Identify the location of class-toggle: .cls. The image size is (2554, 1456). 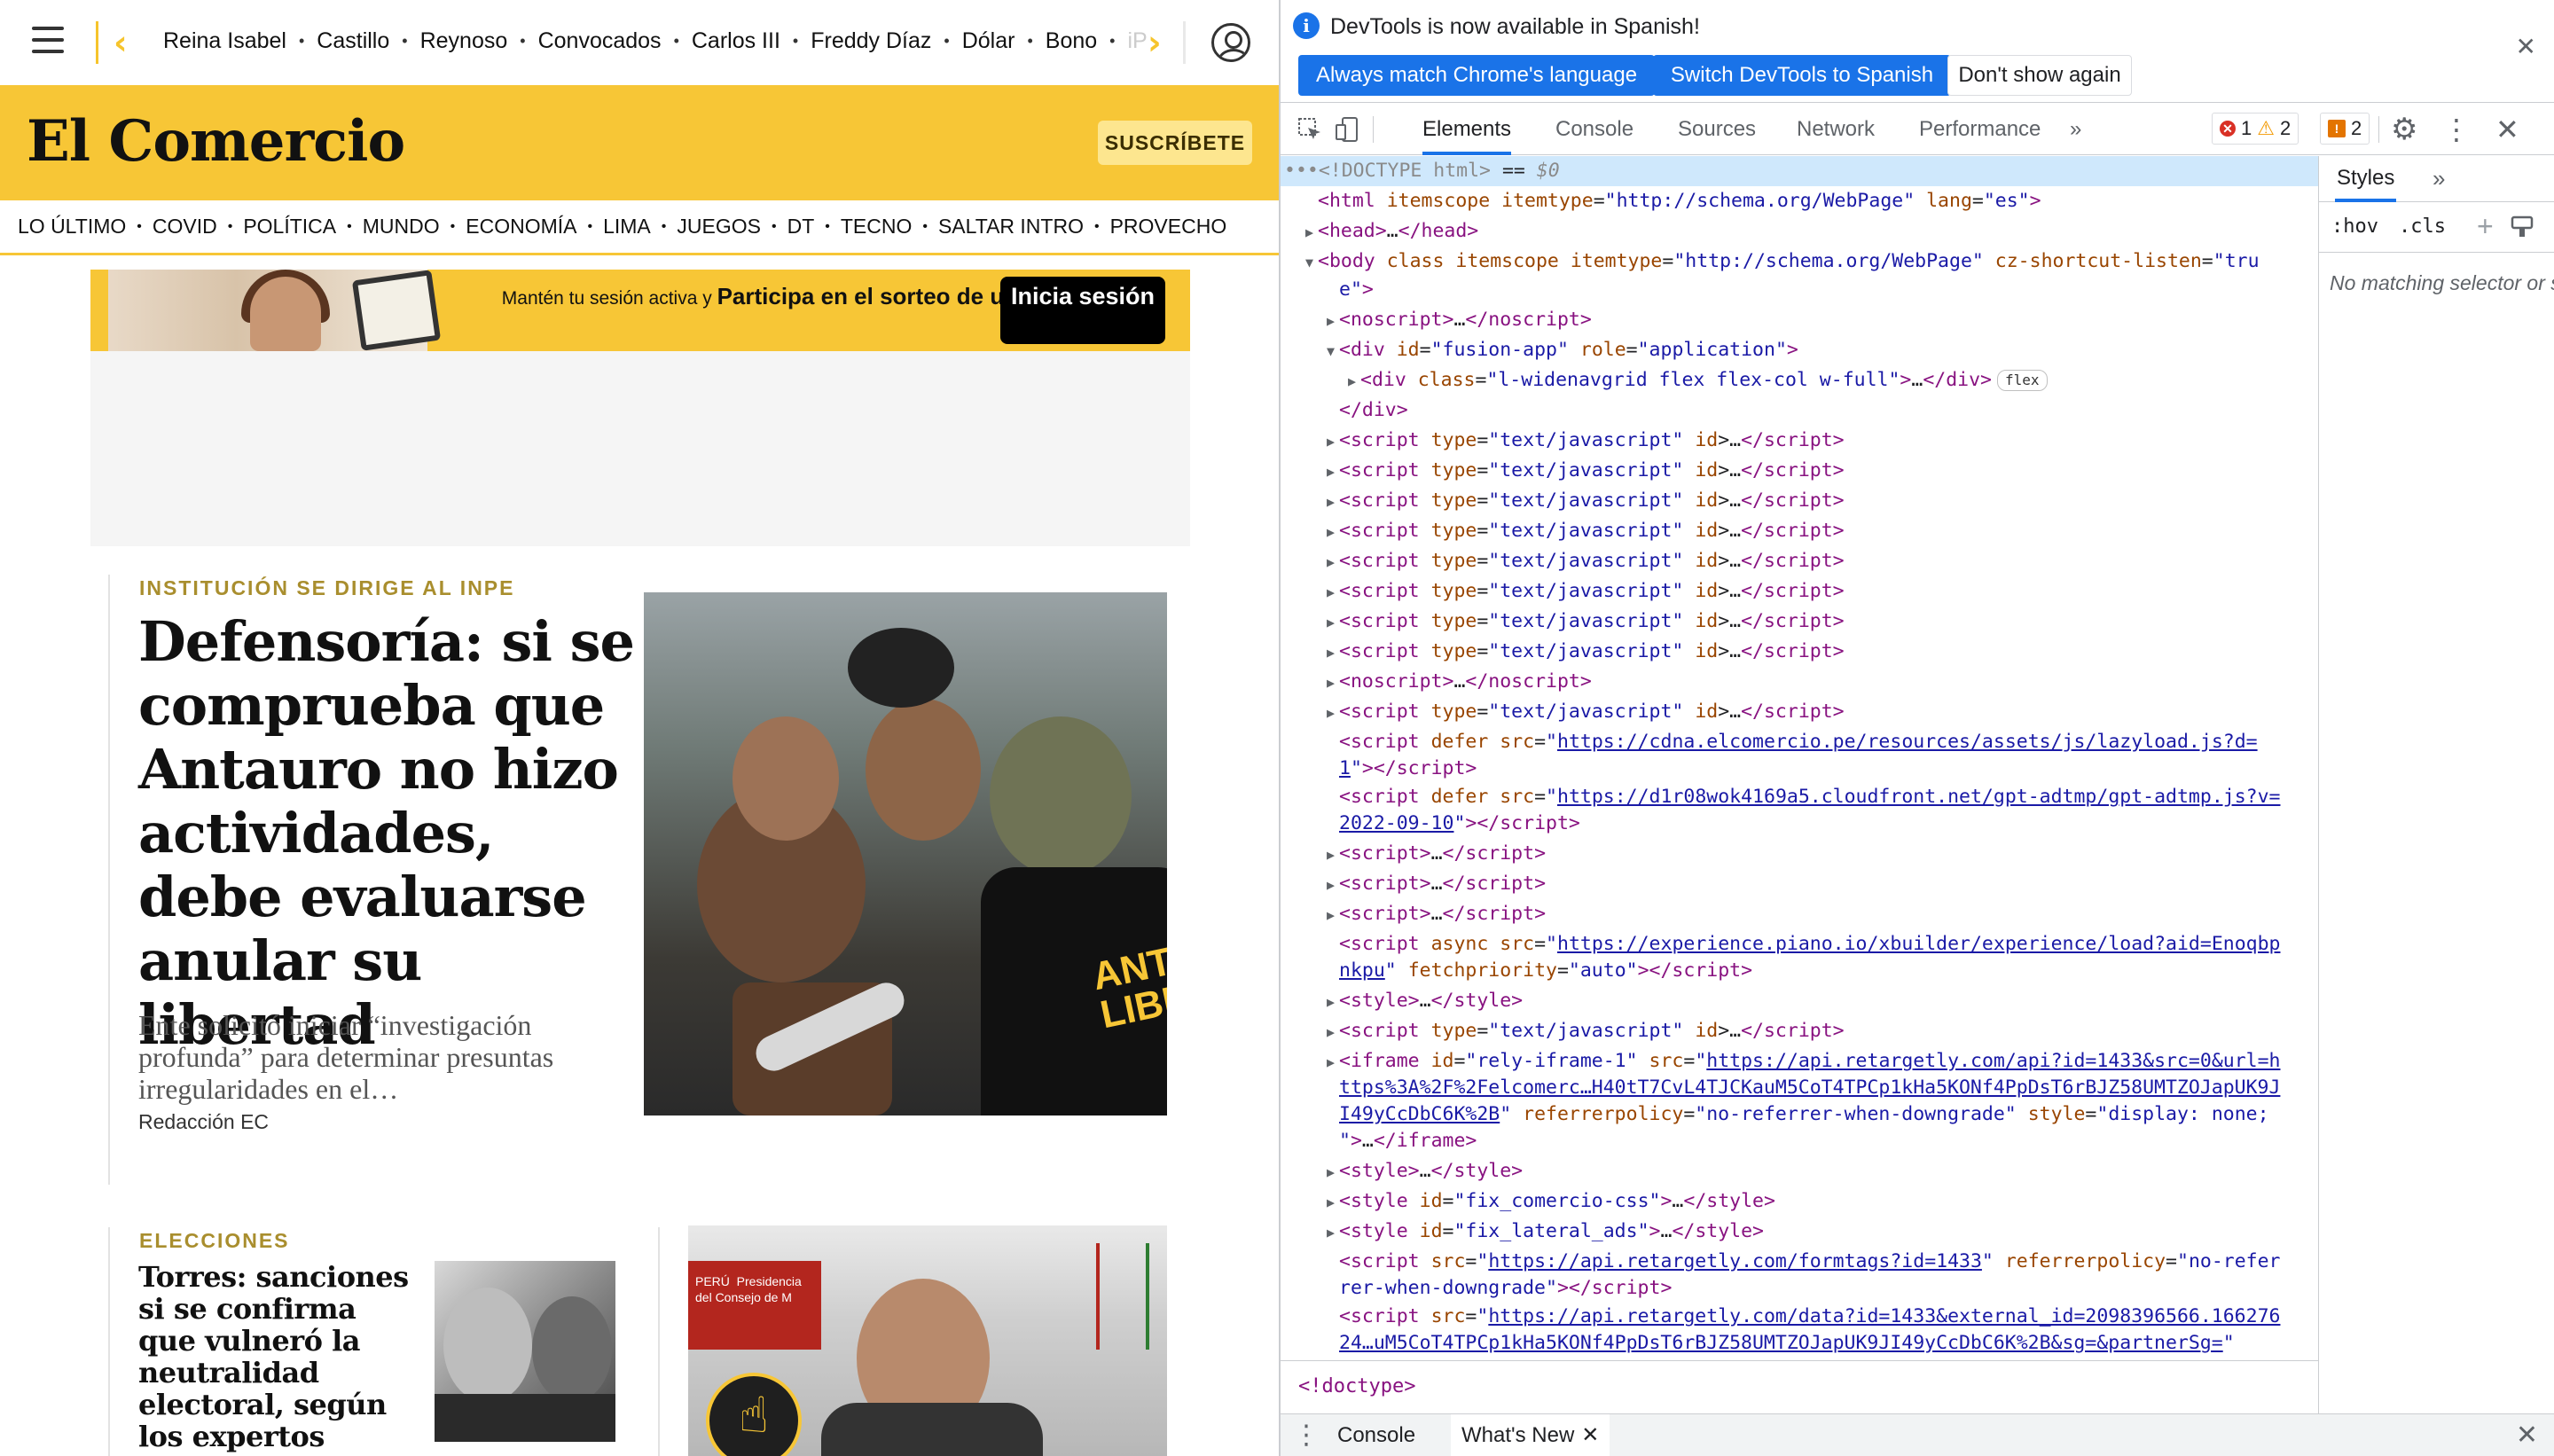
(2422, 226).